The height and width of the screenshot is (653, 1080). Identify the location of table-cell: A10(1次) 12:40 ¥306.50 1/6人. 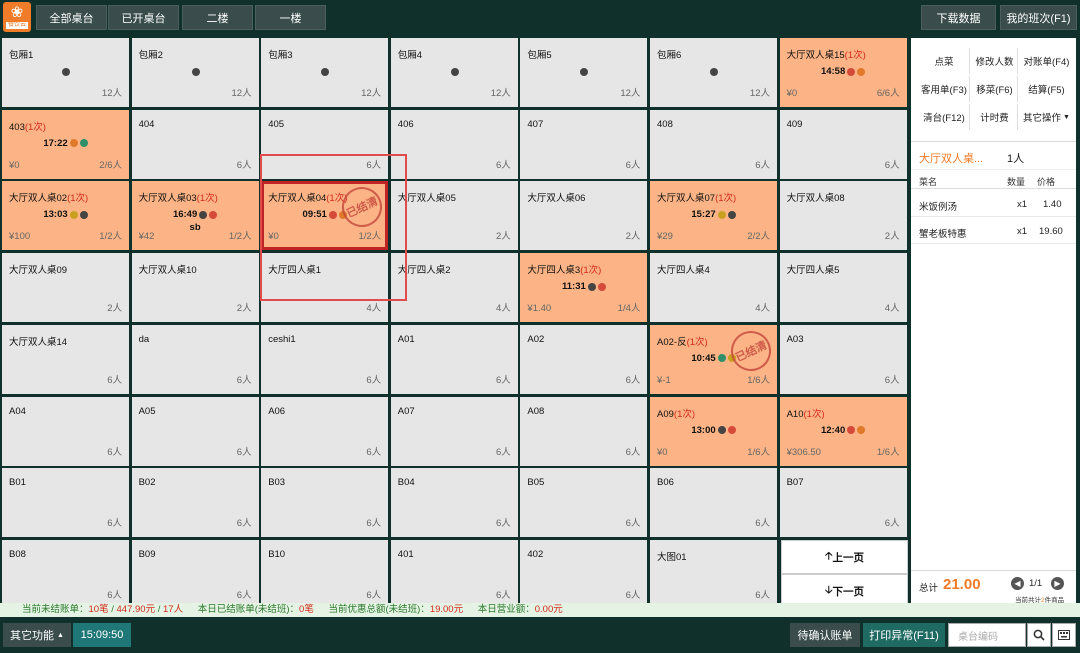
(843, 431).